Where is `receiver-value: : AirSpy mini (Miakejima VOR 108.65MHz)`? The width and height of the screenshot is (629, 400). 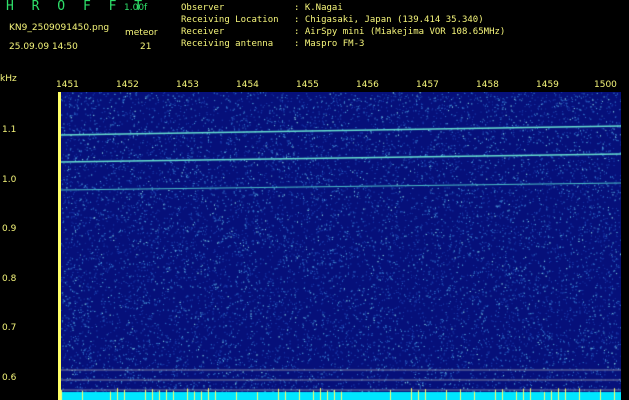 receiver-value: : AirSpy mini (Miakejima VOR 108.65MHz) is located at coordinates (400, 32).